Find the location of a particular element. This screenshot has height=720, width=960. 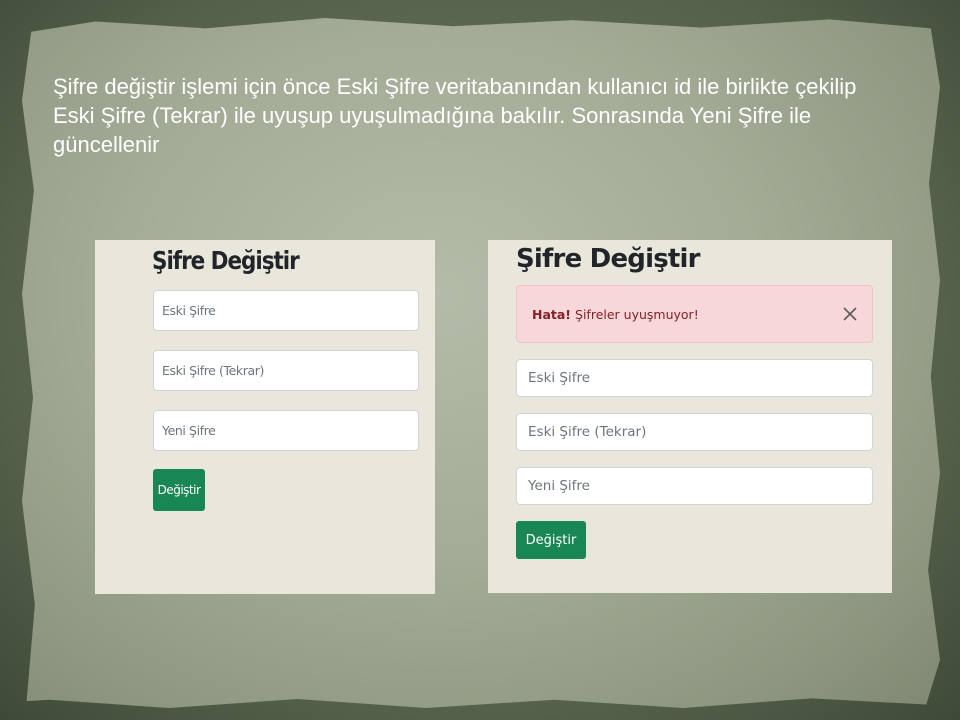

error-alert: Hata! Şifreler uyuşmuyor! is located at coordinates (694, 314).